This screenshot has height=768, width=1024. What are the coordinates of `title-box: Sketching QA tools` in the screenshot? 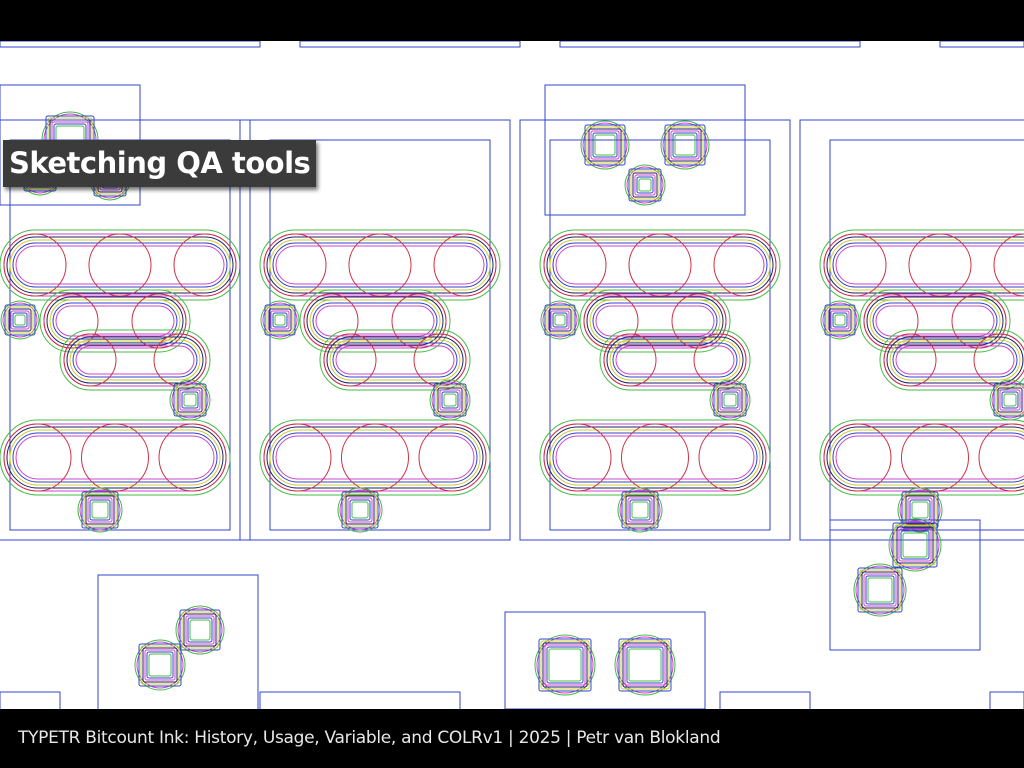 It's located at (160, 163).